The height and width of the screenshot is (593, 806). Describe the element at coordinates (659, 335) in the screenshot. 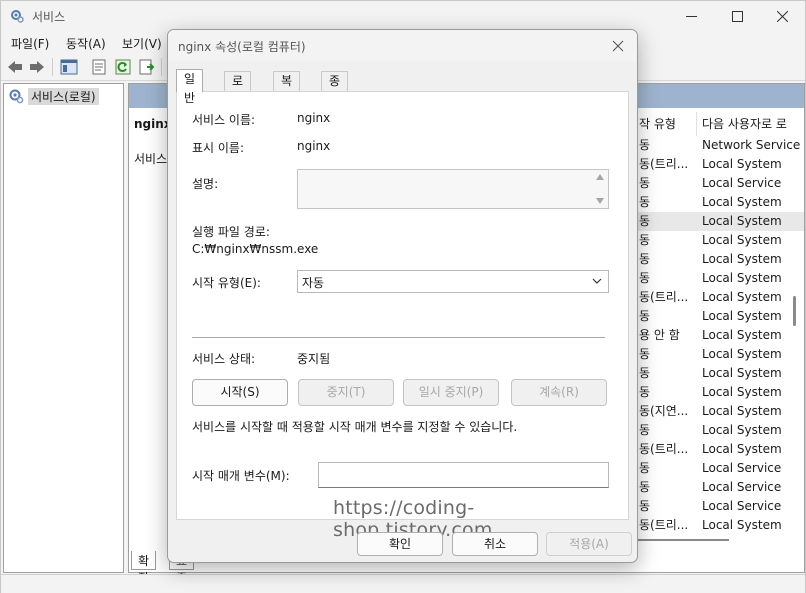

I see `row-startup-type: 용 안 함` at that location.